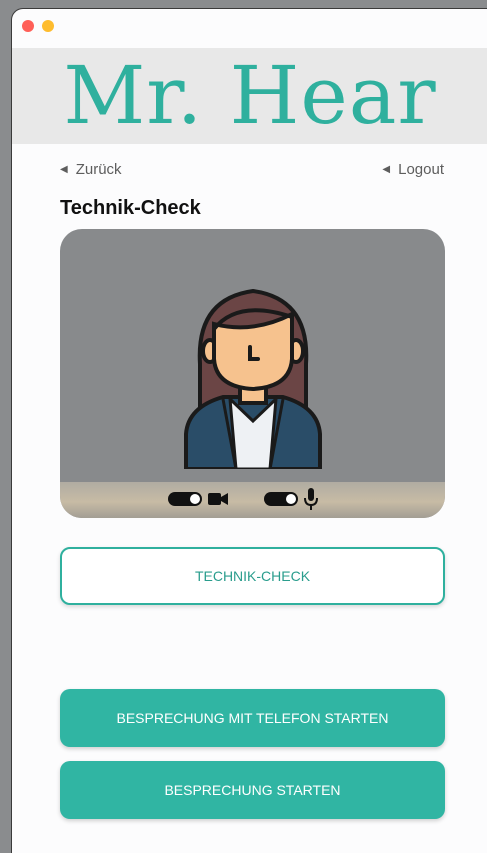  What do you see at coordinates (281, 499) in the screenshot?
I see `microphone-switch` at bounding box center [281, 499].